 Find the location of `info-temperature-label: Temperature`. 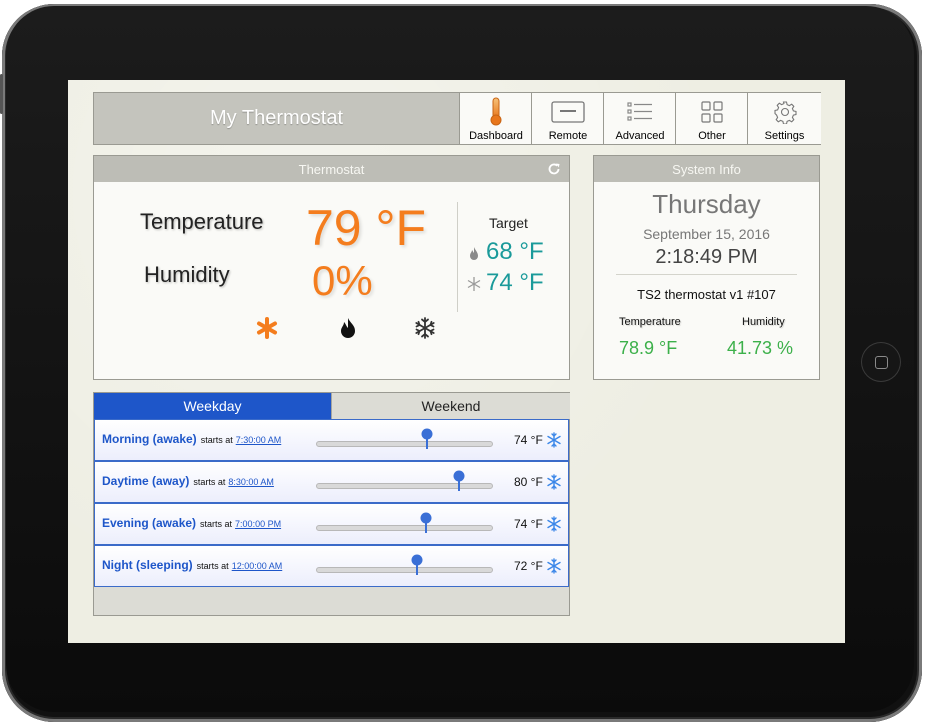

info-temperature-label: Temperature is located at coordinates (650, 322).